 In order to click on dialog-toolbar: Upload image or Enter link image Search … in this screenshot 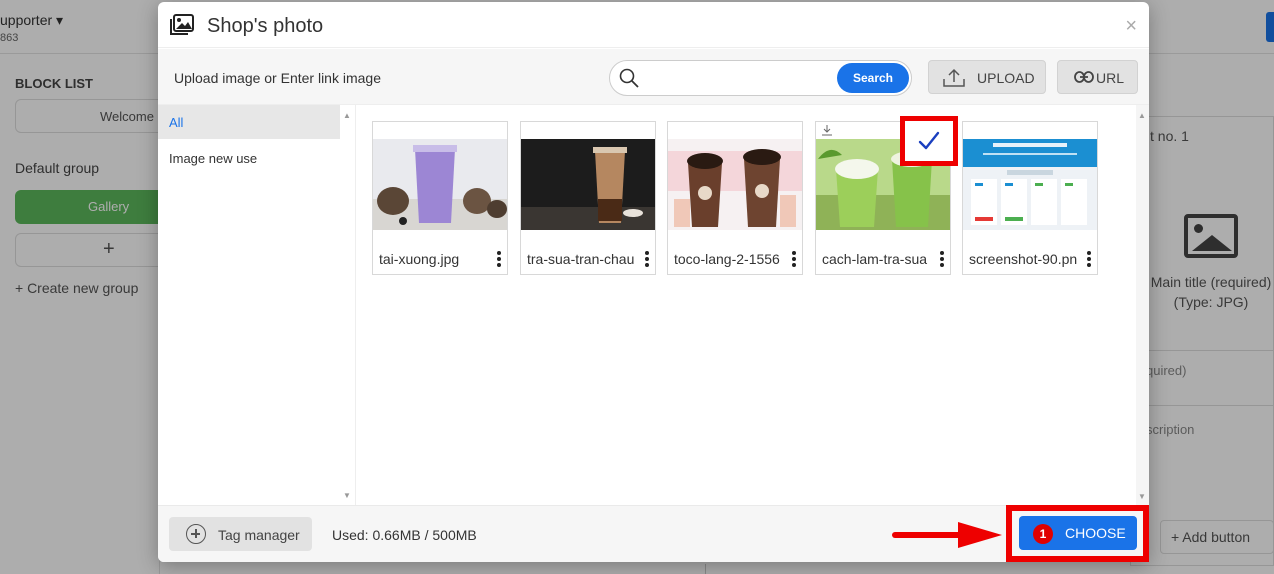, I will do `click(653, 77)`.